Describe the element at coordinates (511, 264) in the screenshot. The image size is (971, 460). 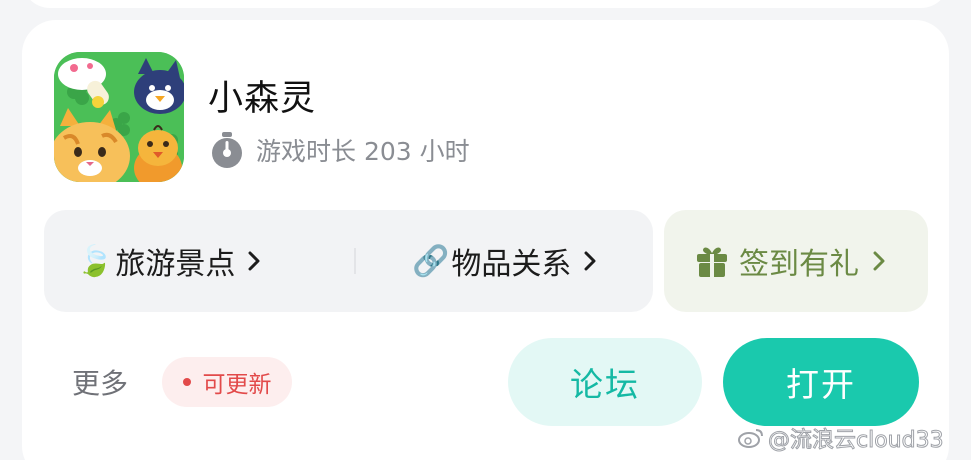
I see `shortcut-label: 物品关系` at that location.